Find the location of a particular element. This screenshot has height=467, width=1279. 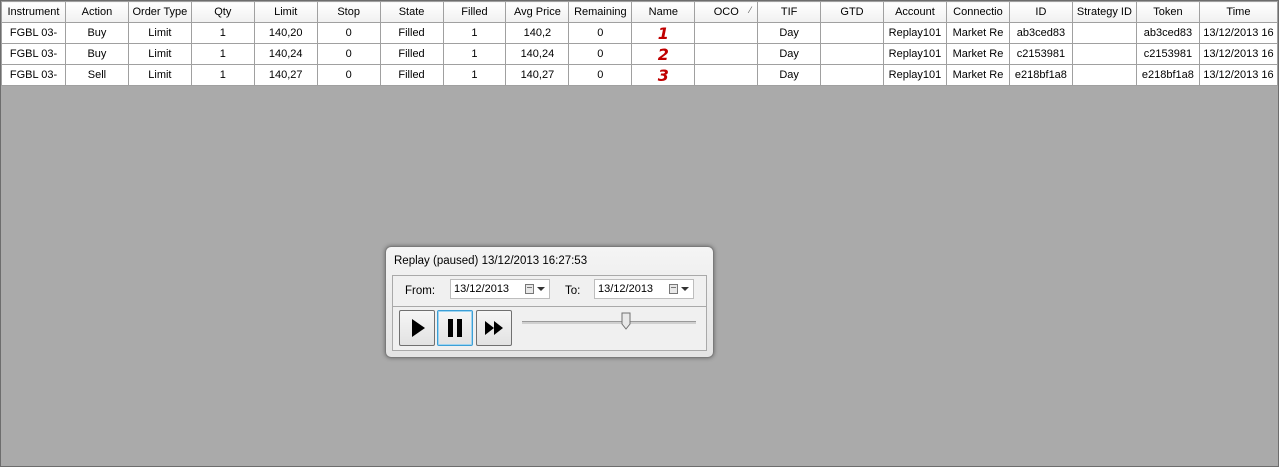

fast-forward-button is located at coordinates (494, 328).